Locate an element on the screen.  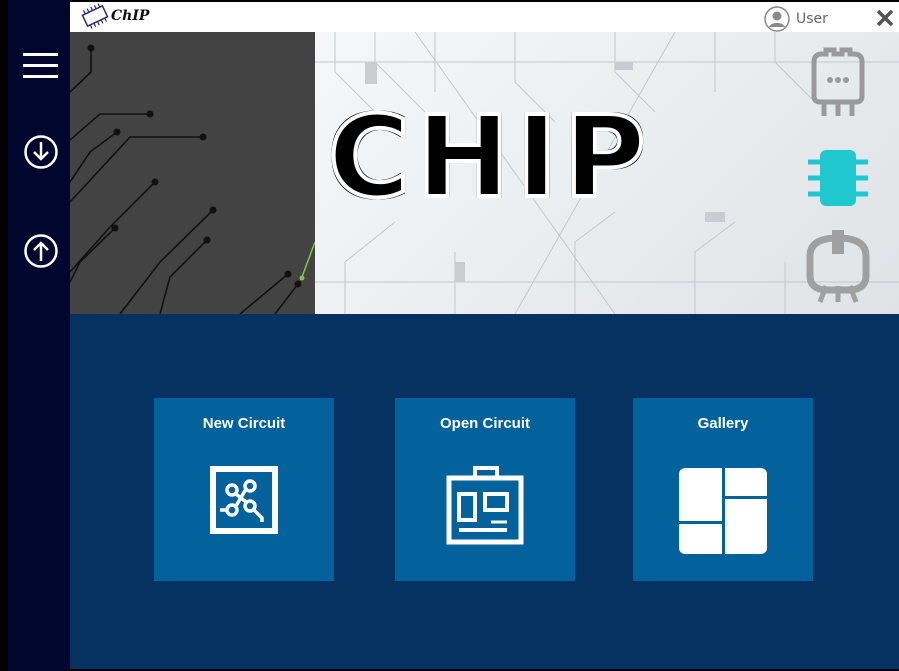
menu-button is located at coordinates (41, 66).